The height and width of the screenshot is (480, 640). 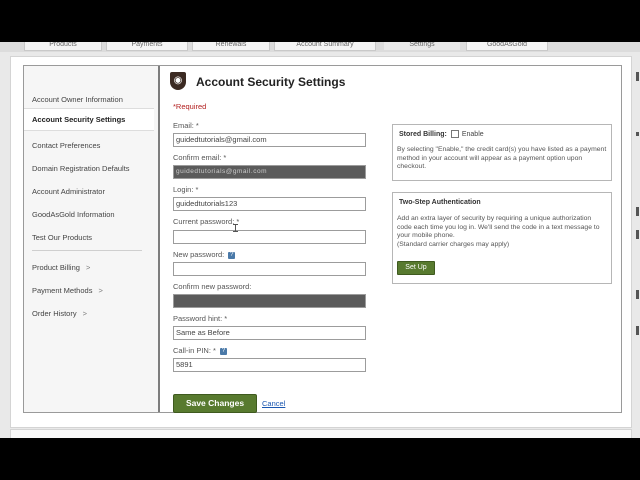 I want to click on cancel-link: Cancel, so click(x=273, y=403).